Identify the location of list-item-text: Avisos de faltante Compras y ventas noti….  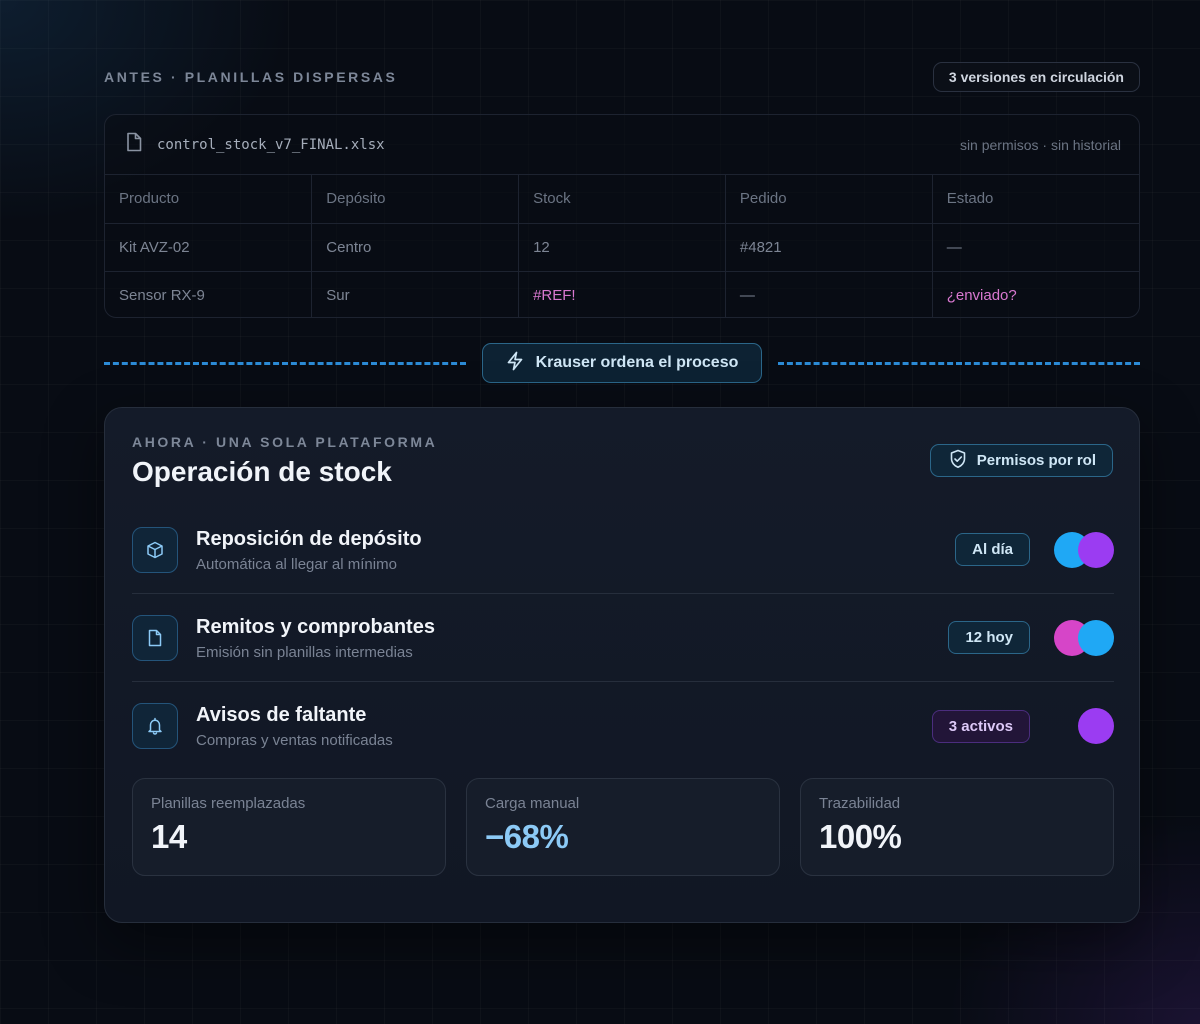
(564, 726).